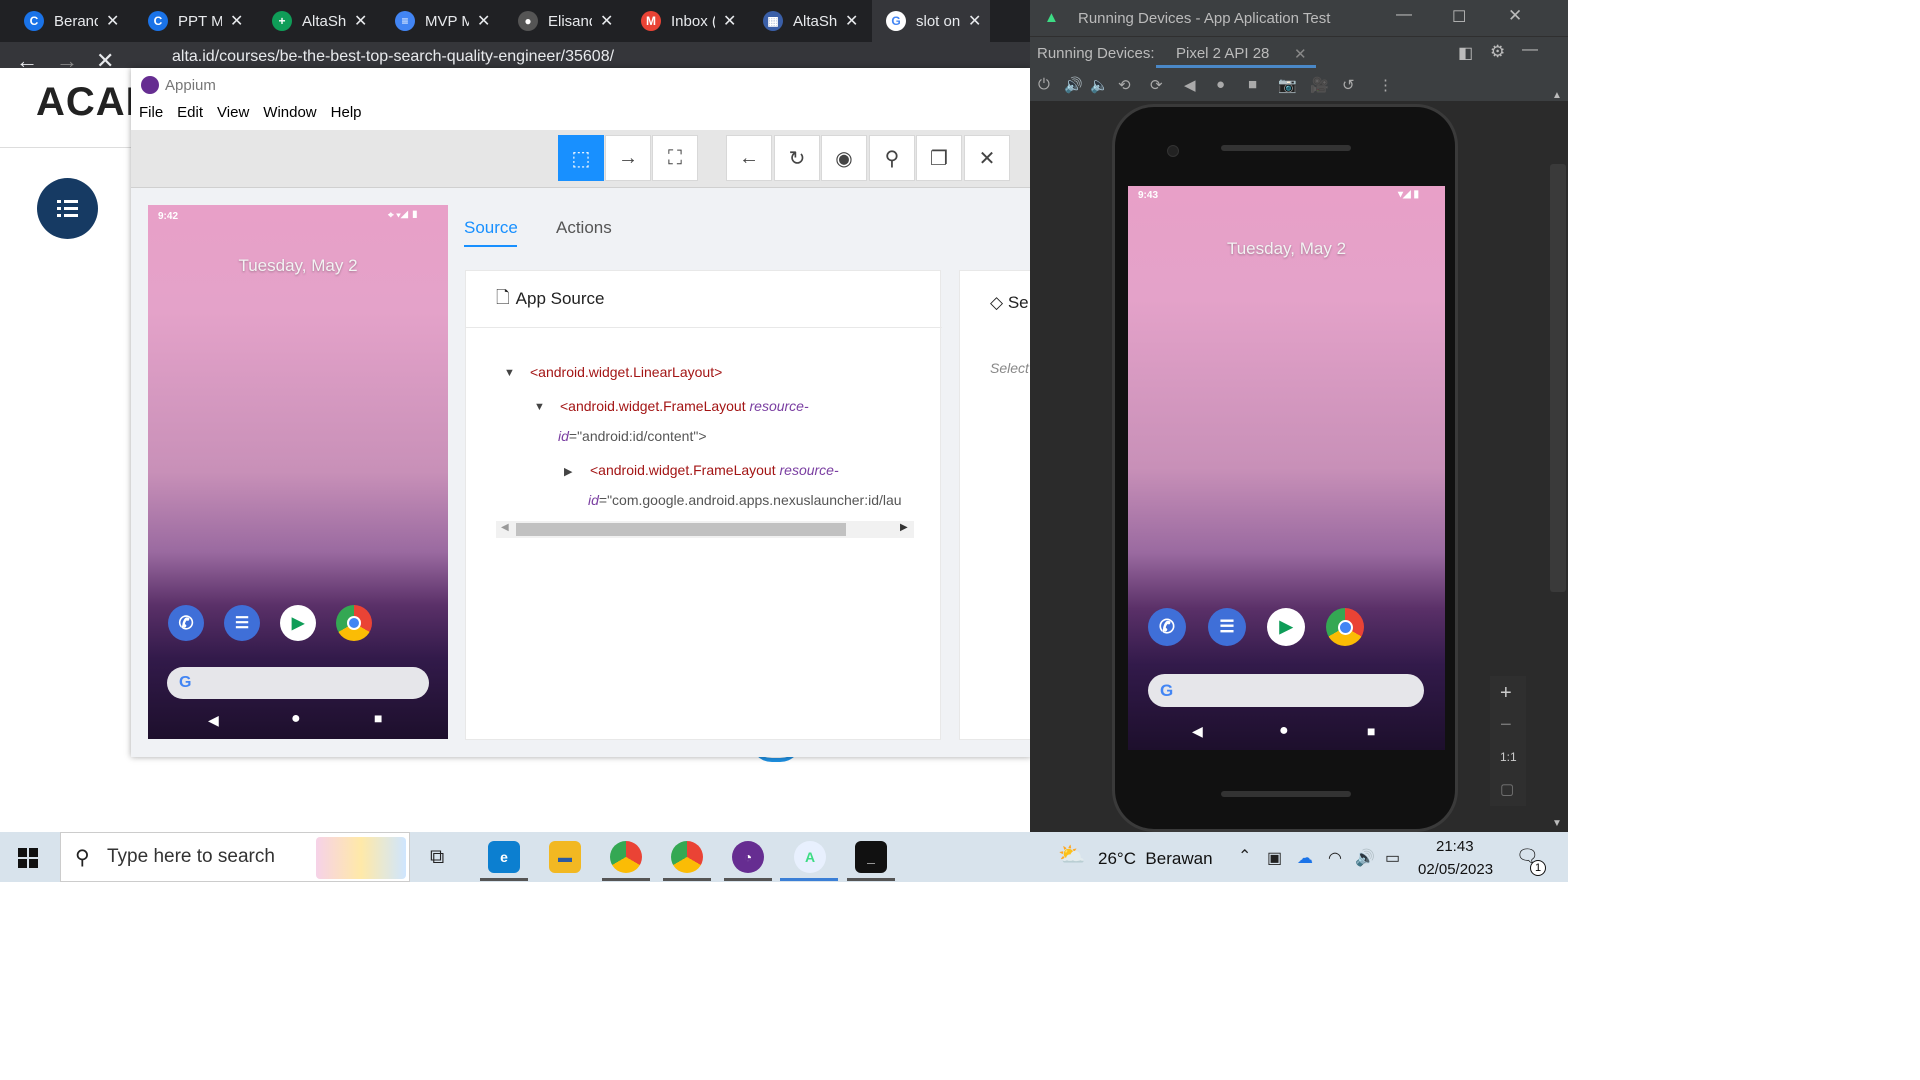 The image size is (1920, 1080). I want to click on menu-window: Window, so click(289, 117).